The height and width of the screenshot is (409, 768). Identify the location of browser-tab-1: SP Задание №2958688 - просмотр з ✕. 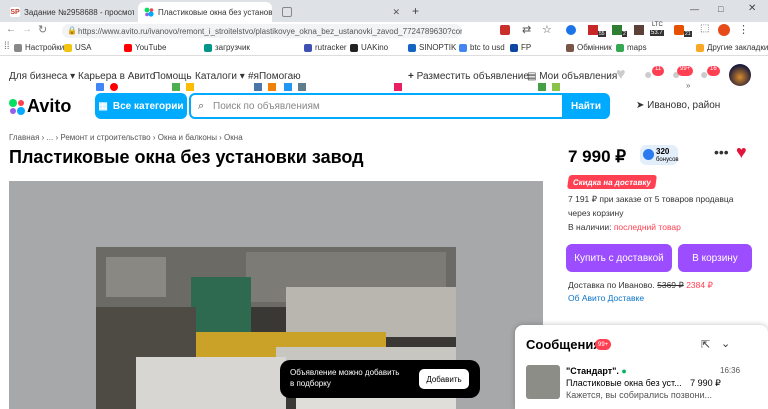
(69, 12).